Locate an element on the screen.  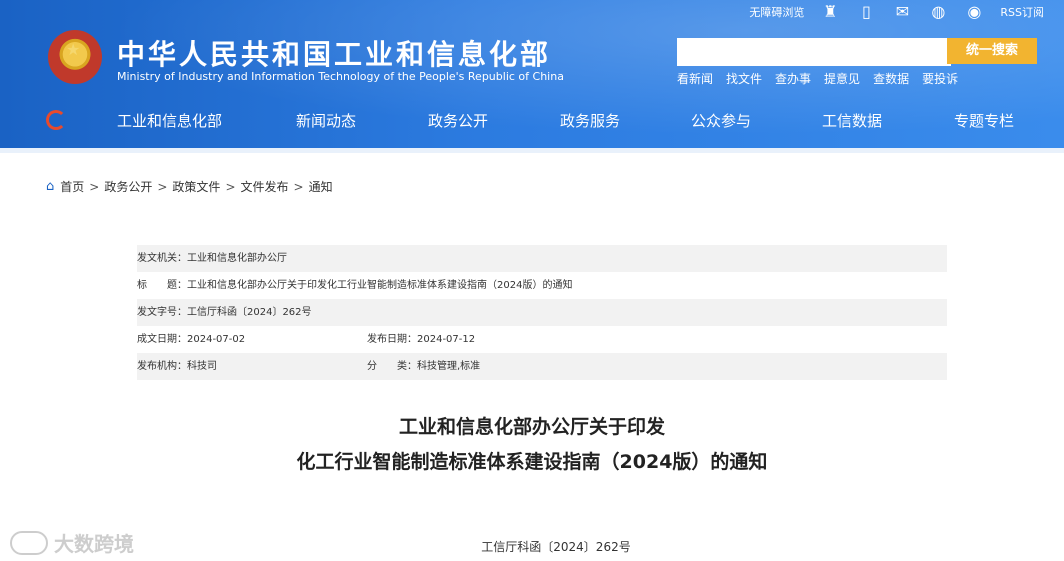
watermark: 大数跨境 is located at coordinates (72, 542).